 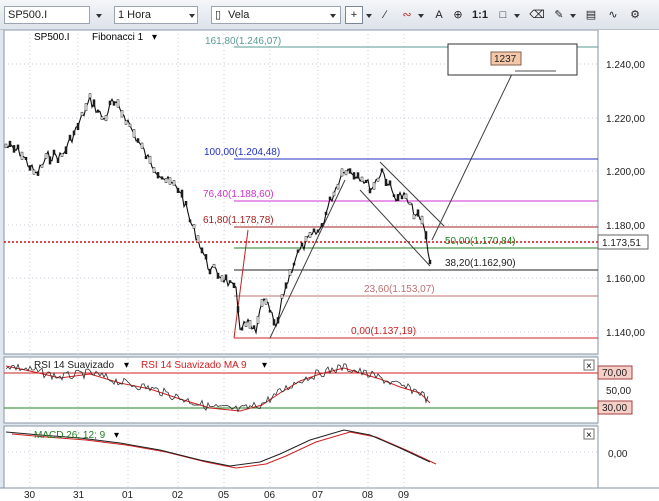 I want to click on rectangle-dropdown-icon, so click(x=517, y=15).